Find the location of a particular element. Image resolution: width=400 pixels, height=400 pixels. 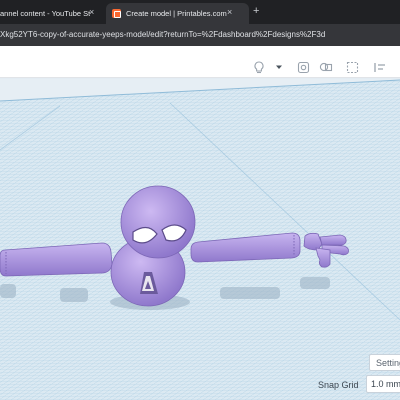

group-icon is located at coordinates (326, 67).